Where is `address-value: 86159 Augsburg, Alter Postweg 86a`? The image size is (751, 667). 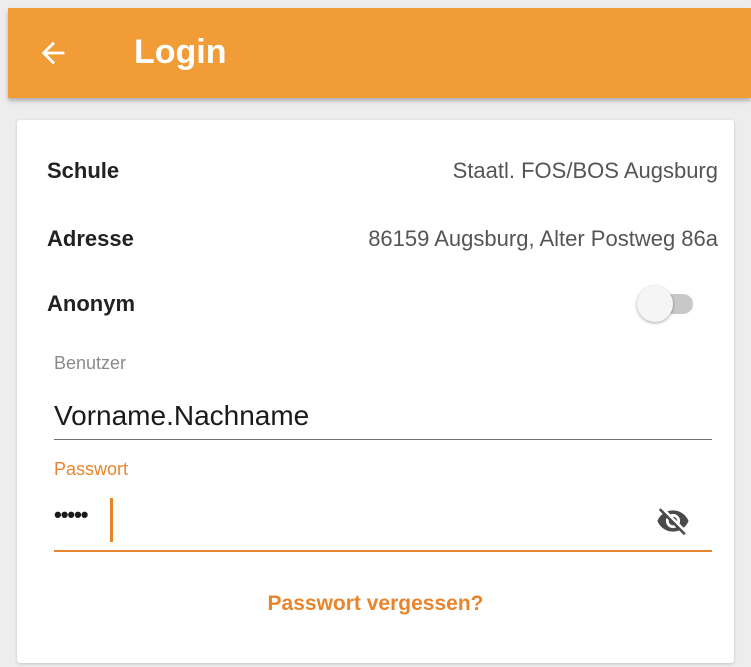
address-value: 86159 Augsburg, Alter Postweg 86a is located at coordinates (543, 238).